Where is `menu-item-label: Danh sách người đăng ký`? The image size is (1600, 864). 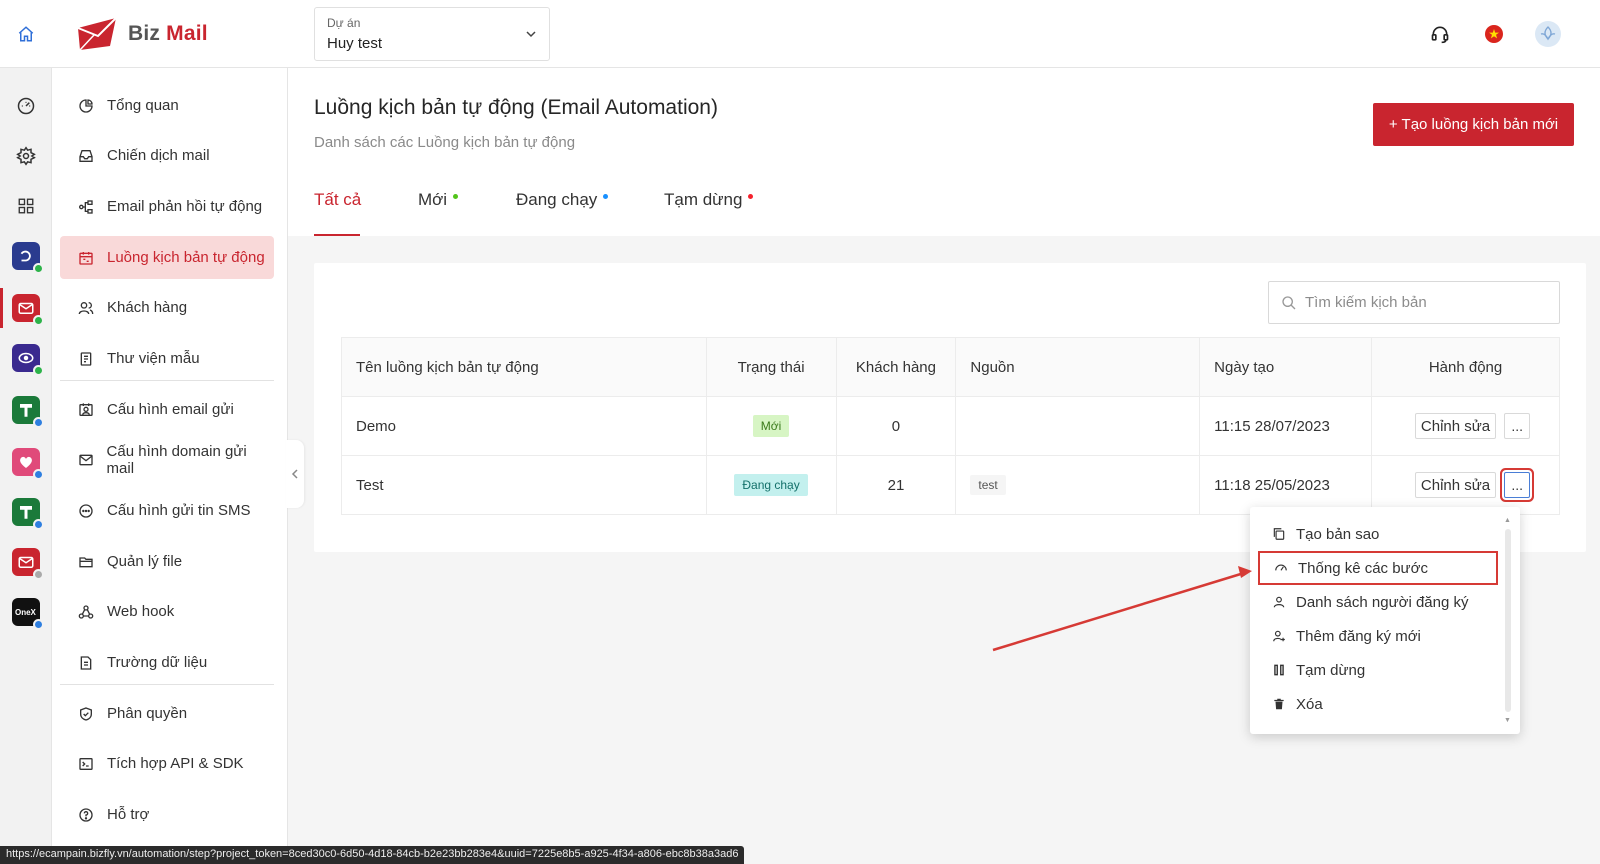 menu-item-label: Danh sách người đăng ký is located at coordinates (1382, 602).